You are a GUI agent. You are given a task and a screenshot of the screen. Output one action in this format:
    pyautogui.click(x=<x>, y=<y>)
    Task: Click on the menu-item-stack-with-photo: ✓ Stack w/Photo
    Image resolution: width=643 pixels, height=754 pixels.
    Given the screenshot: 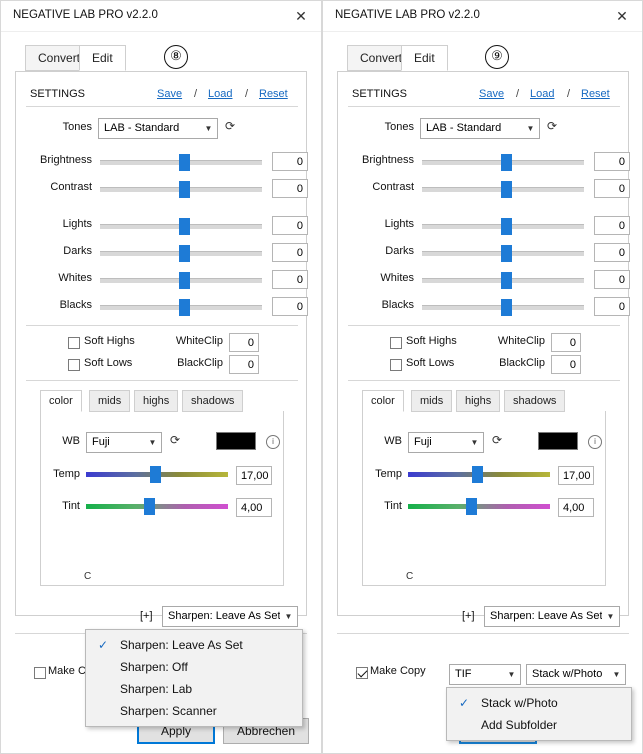 What is the action you would take?
    pyautogui.click(x=539, y=703)
    